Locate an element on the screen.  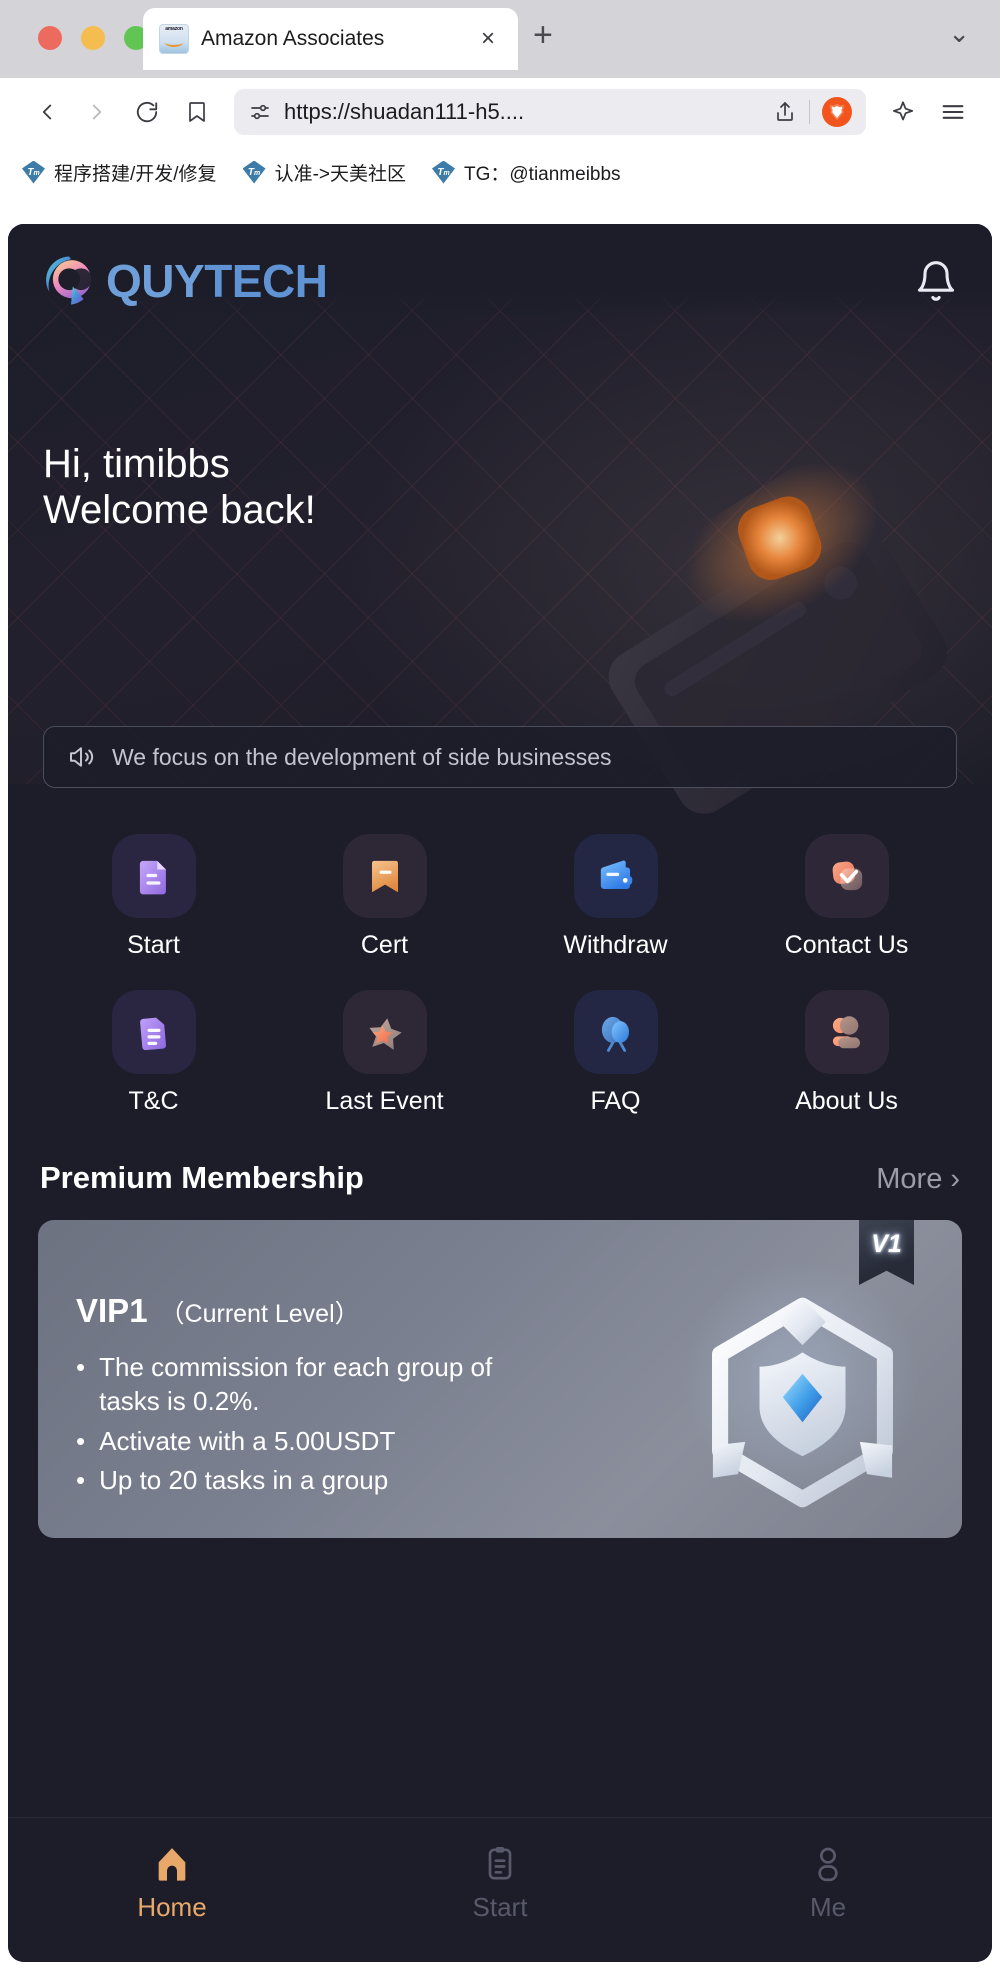
tab-label: Start is located at coordinates (500, 1907).